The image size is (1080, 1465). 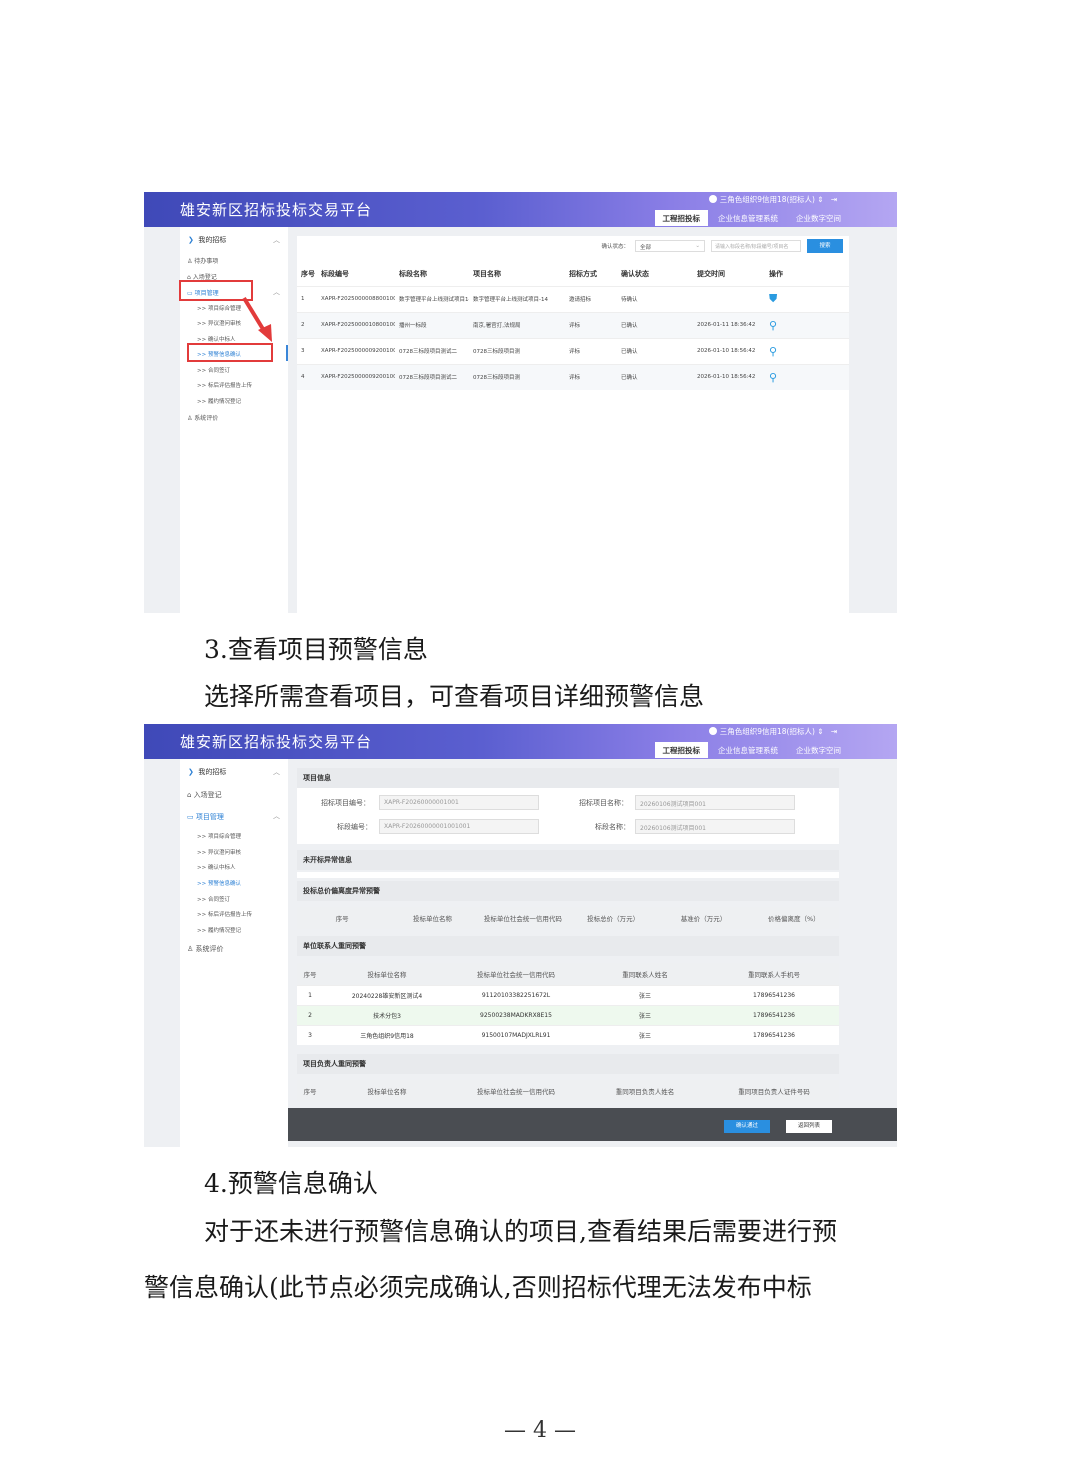 I want to click on col-header: 投标单位名称, so click(x=432, y=918).